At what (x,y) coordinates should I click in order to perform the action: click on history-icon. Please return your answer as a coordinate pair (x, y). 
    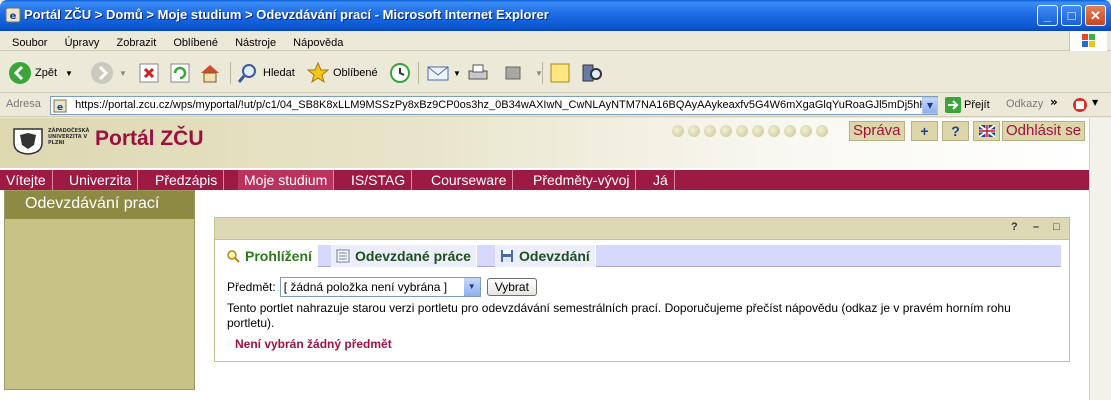
    Looking at the image, I should click on (400, 73).